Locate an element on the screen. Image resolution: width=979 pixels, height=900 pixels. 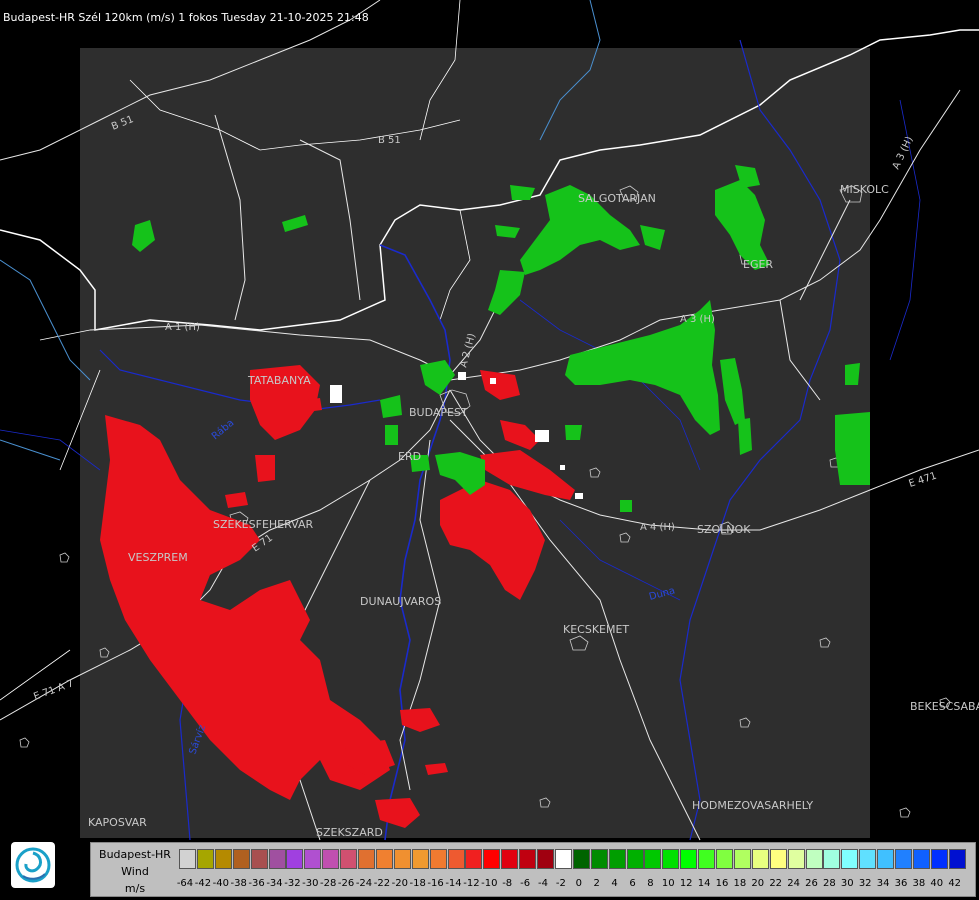
city-szolnok: SZOLNOK is located at coordinates (724, 529).